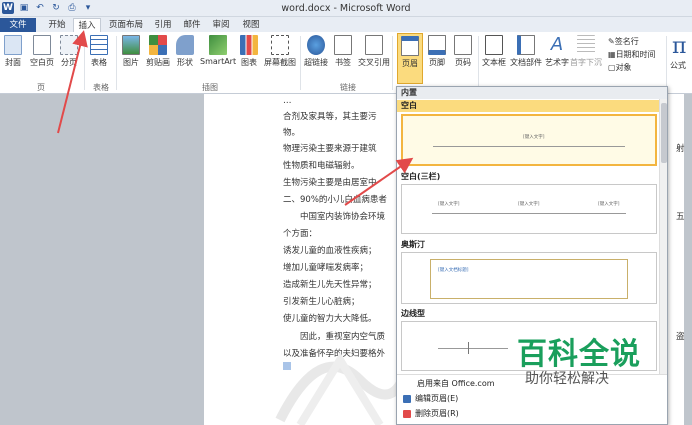 This screenshot has height=425, width=692. What do you see at coordinates (410, 46) in the screenshot?
I see `header-icon` at bounding box center [410, 46].